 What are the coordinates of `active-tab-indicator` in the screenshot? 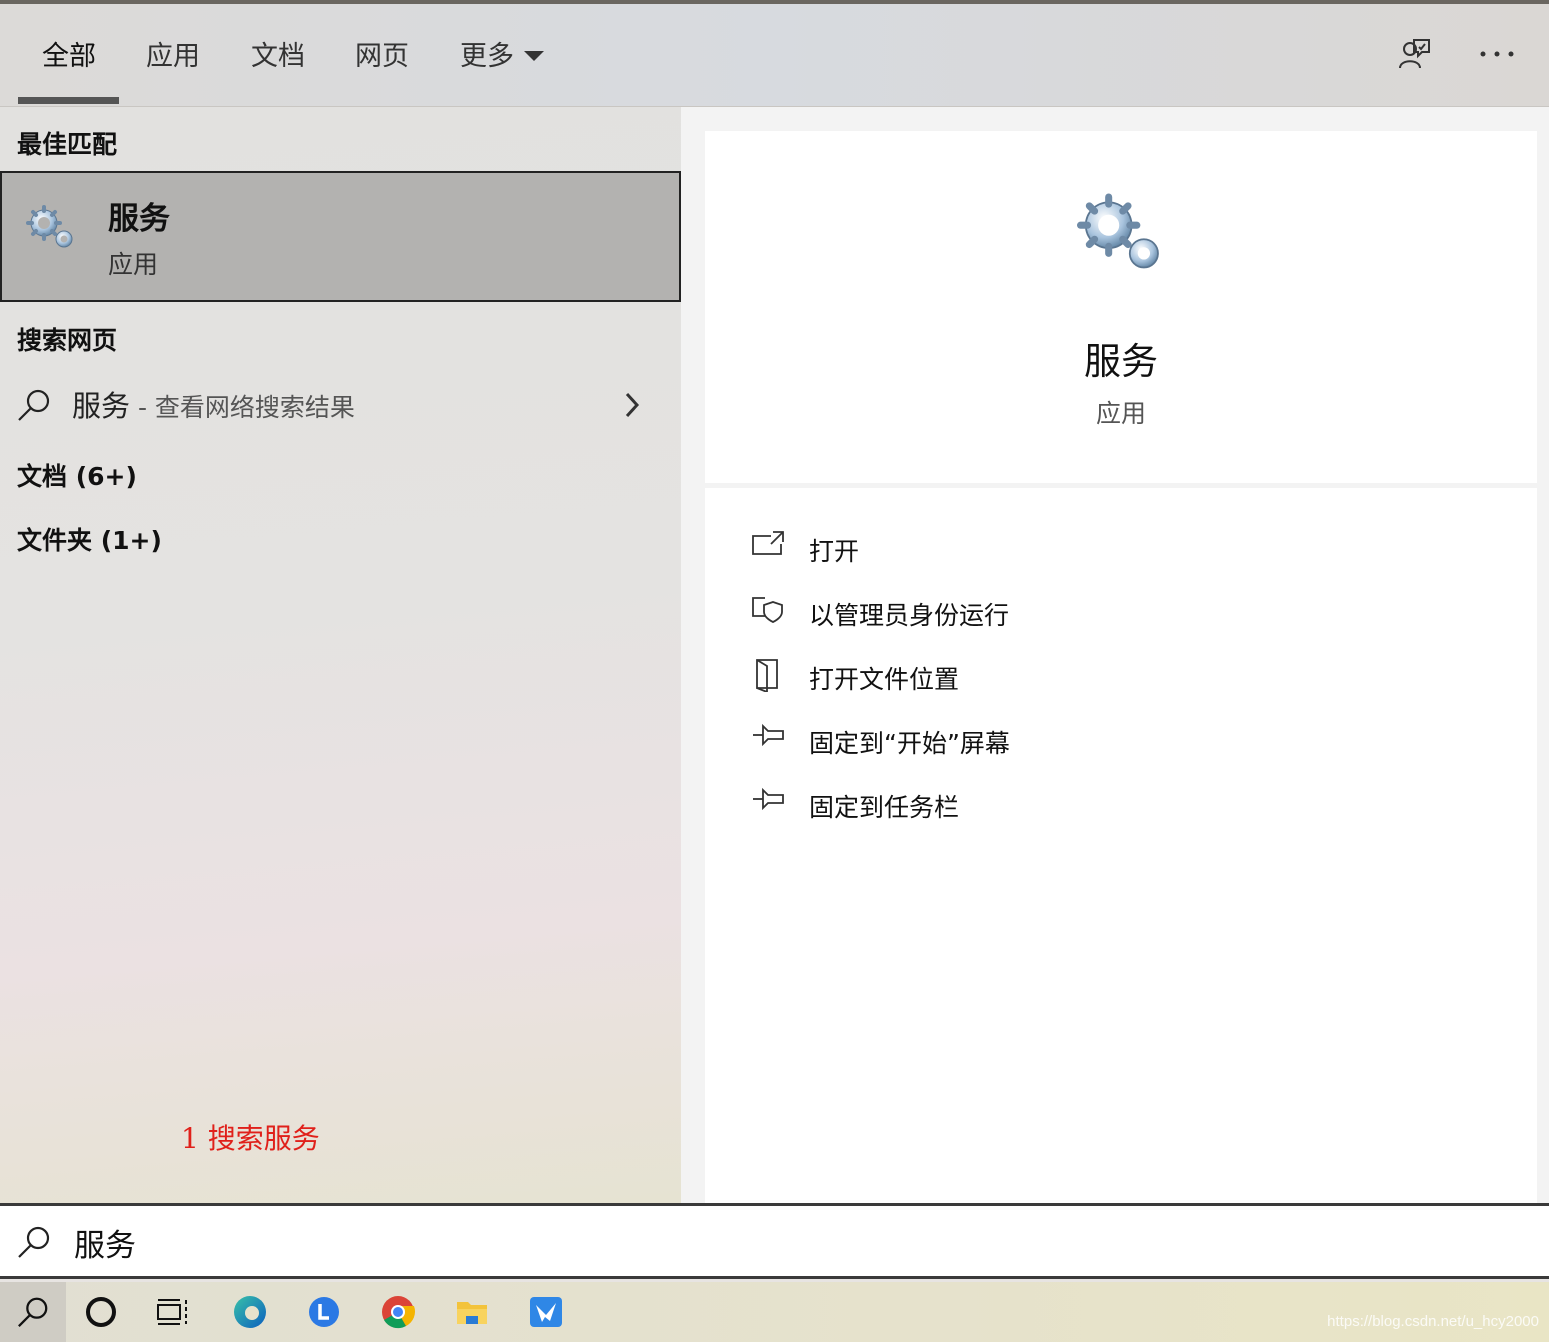 It's located at (68, 100).